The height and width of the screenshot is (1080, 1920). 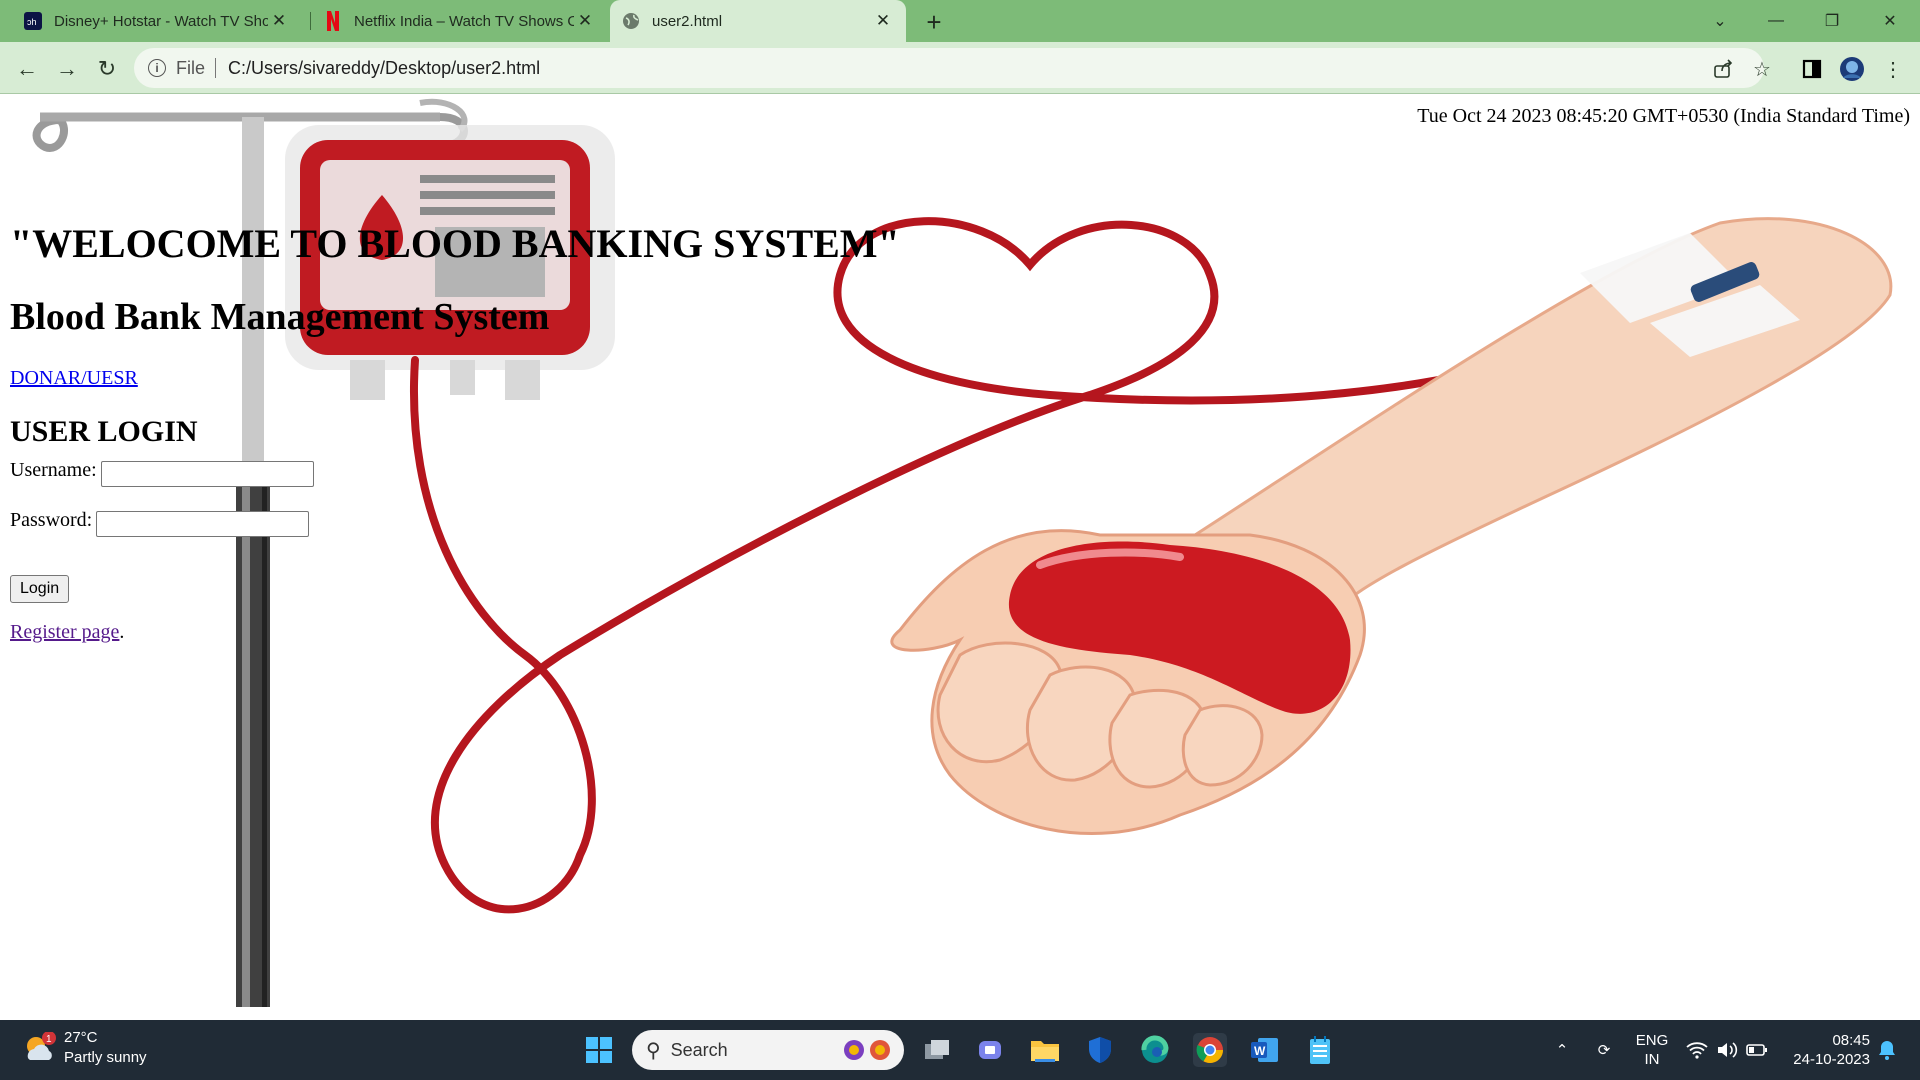 I want to click on page-title: Blood Bank Management System, so click(x=280, y=317).